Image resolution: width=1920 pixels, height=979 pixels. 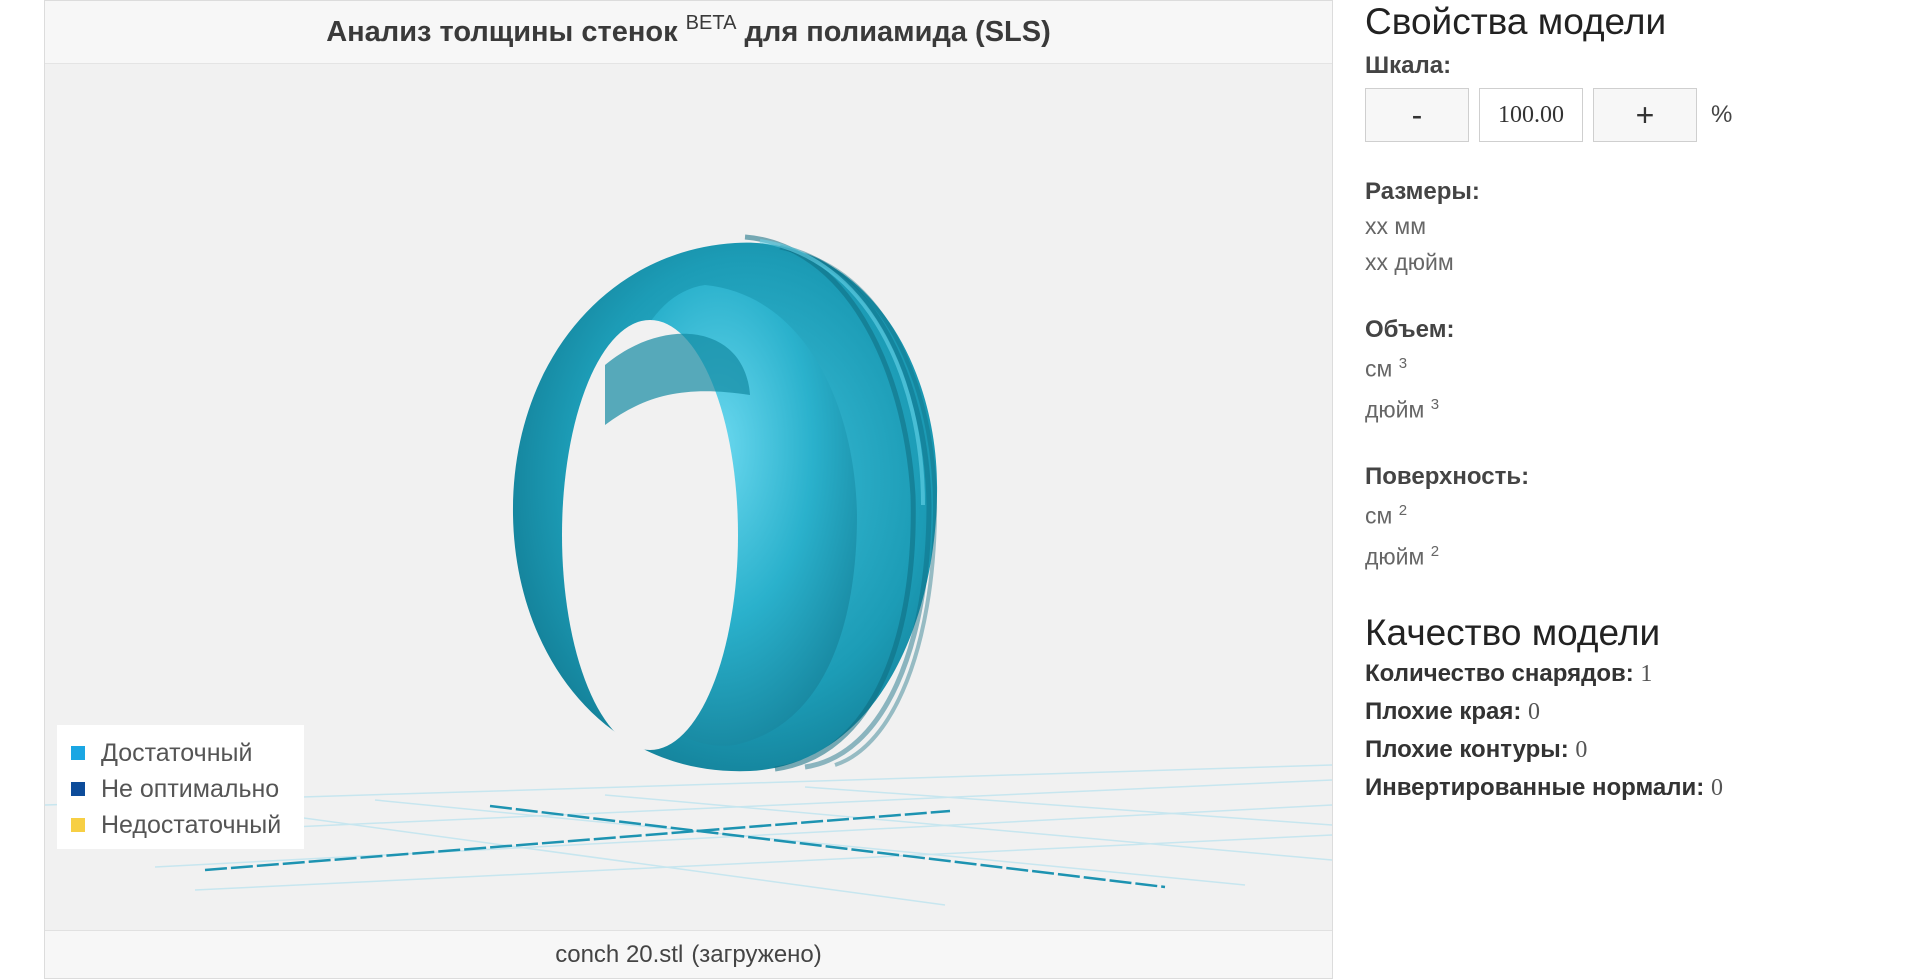 What do you see at coordinates (1646, 673) in the screenshot?
I see `quality-value: 1` at bounding box center [1646, 673].